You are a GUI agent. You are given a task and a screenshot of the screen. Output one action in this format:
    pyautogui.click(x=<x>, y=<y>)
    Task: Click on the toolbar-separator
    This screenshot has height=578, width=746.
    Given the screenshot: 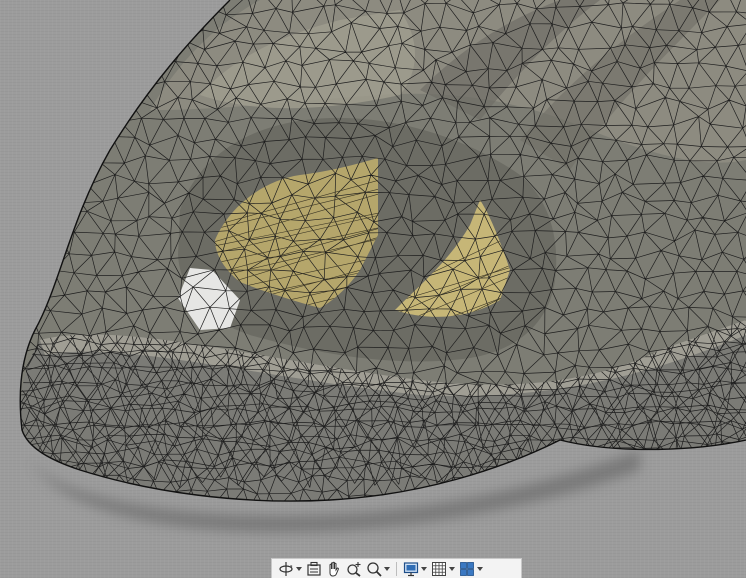 What is the action you would take?
    pyautogui.click(x=396, y=568)
    